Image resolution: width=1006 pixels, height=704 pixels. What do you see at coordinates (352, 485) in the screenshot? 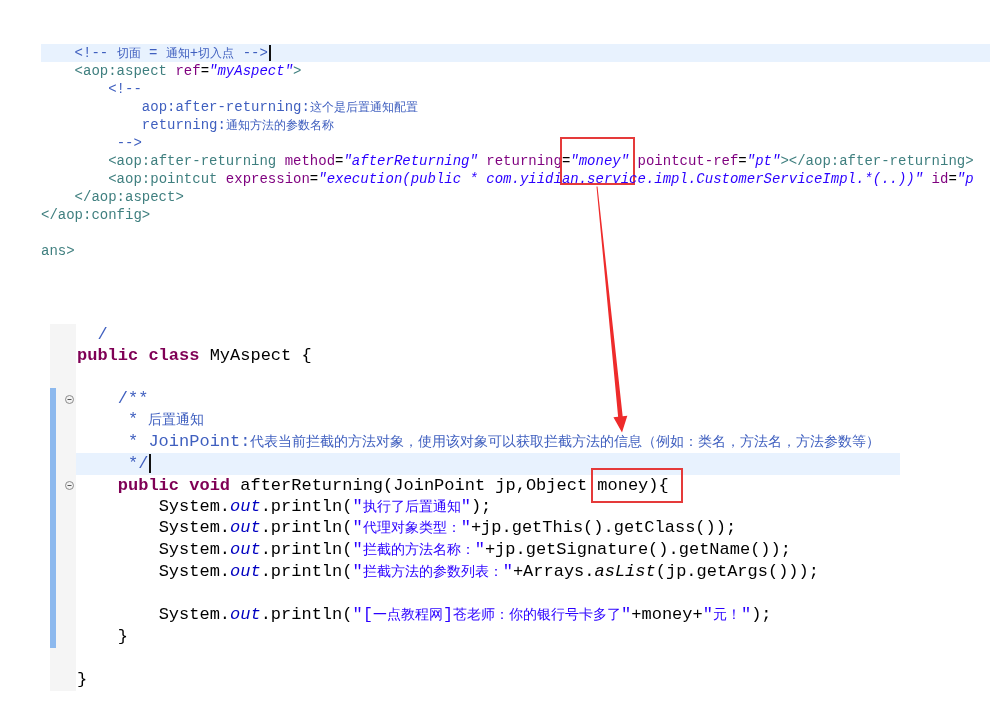
I see `code-line: public void afterReturning(JoinPoint jp,Object` at bounding box center [352, 485].